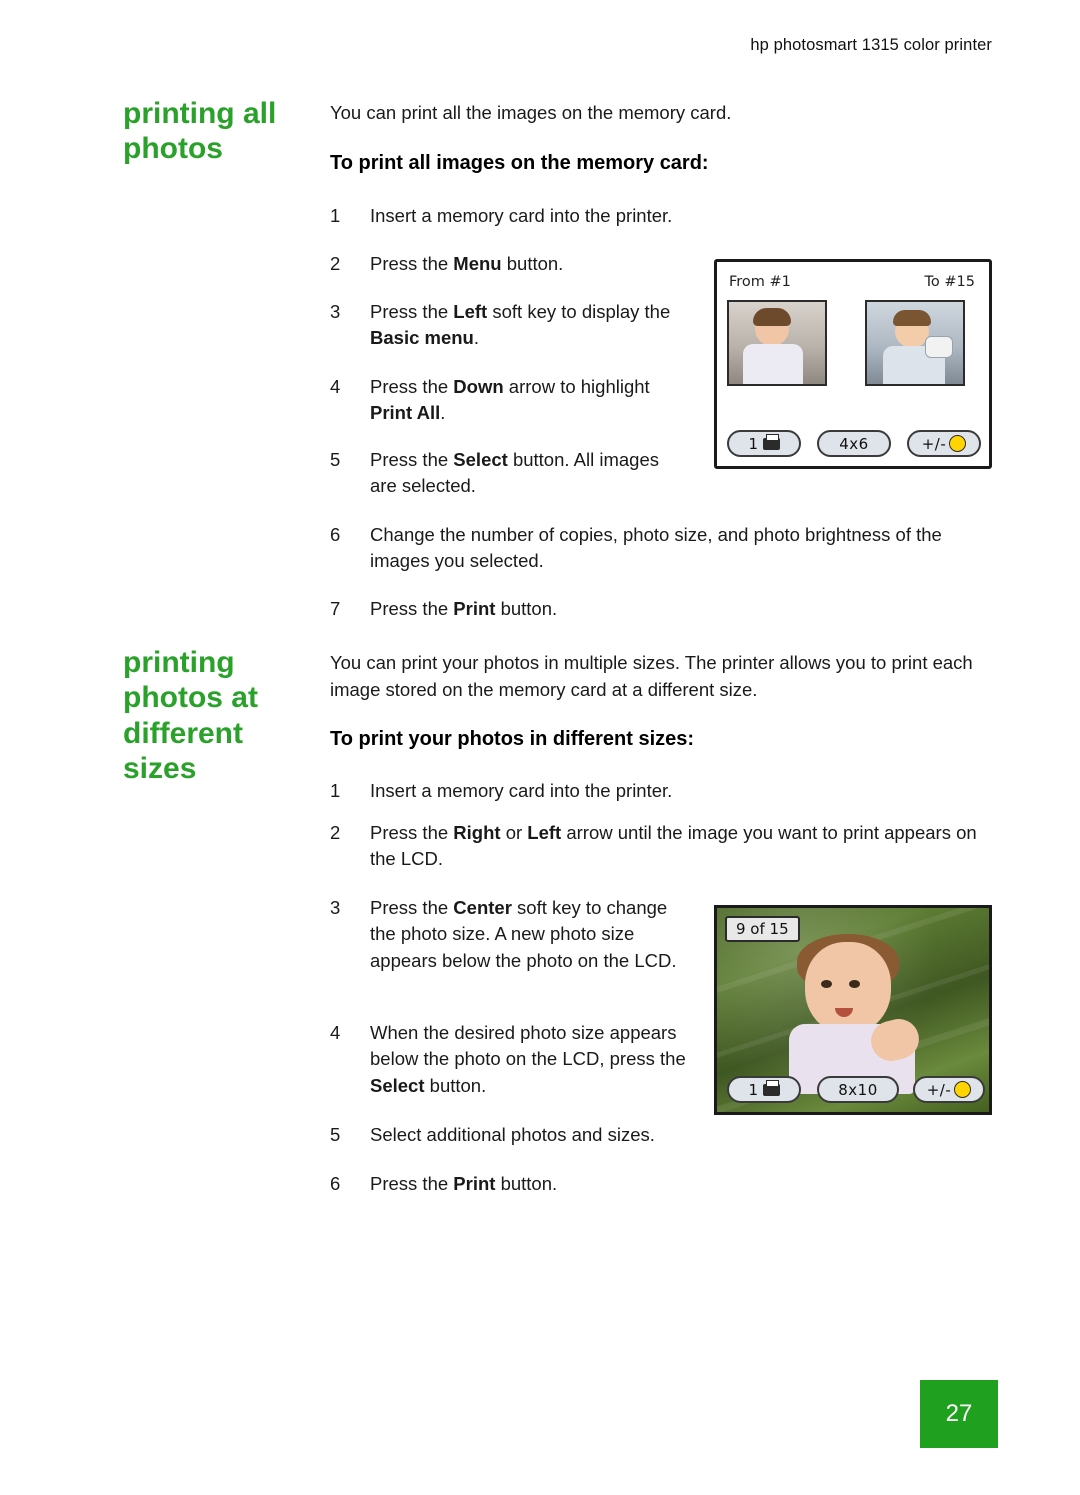 This screenshot has width=1080, height=1495. What do you see at coordinates (853, 364) in the screenshot?
I see `lcd-range-screen-illustration: From #1 To #15 1 4x6 +/-` at bounding box center [853, 364].